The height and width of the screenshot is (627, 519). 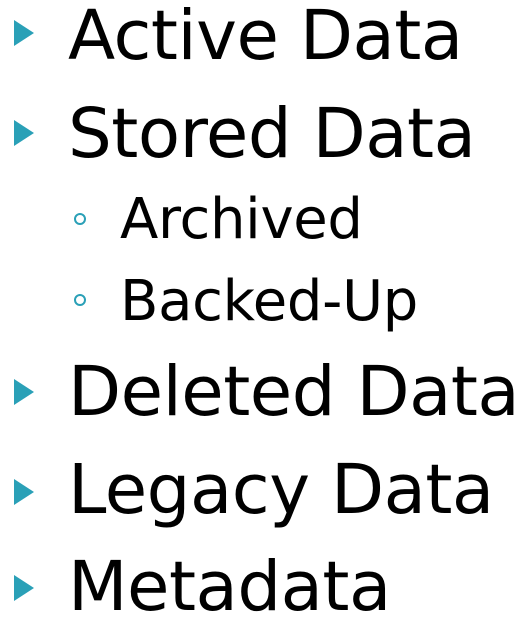 What do you see at coordinates (269, 301) in the screenshot?
I see `list-item-label: Backed-Up` at bounding box center [269, 301].